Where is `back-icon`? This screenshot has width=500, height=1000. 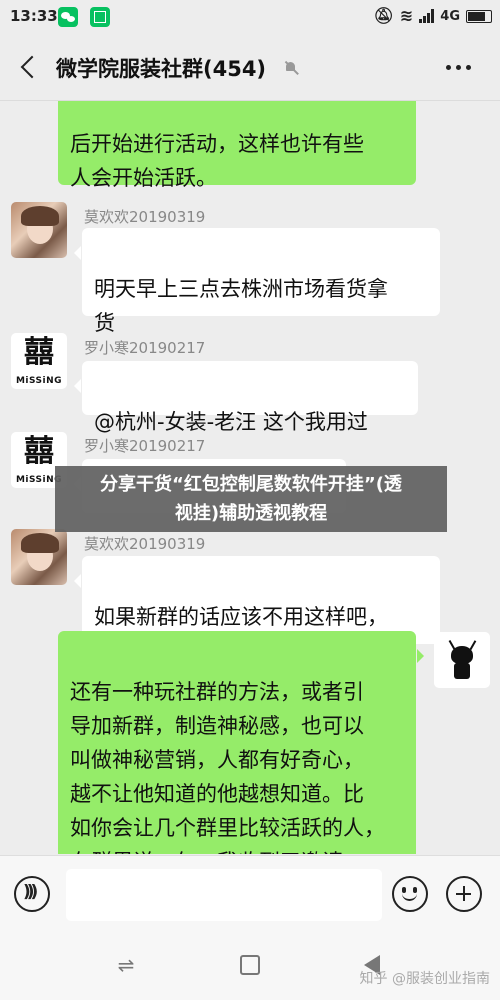
back-icon is located at coordinates (28, 67).